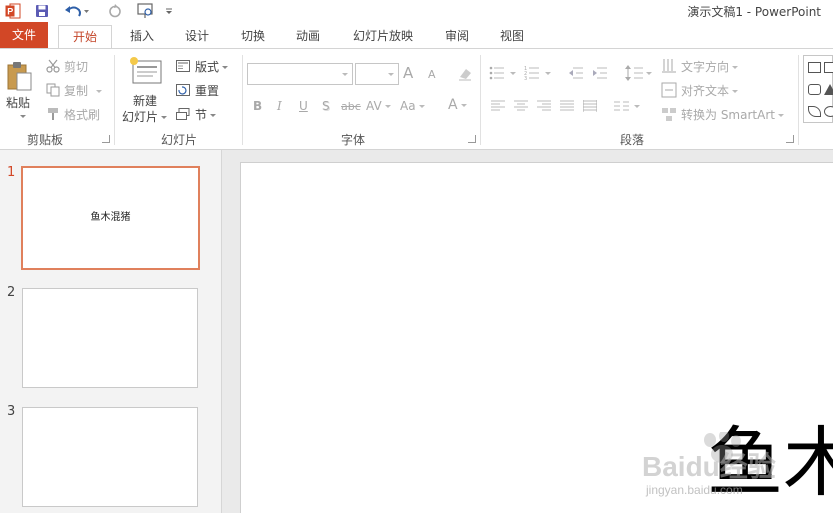  Describe the element at coordinates (303, 106) in the screenshot. I see `underline-button: U` at that location.